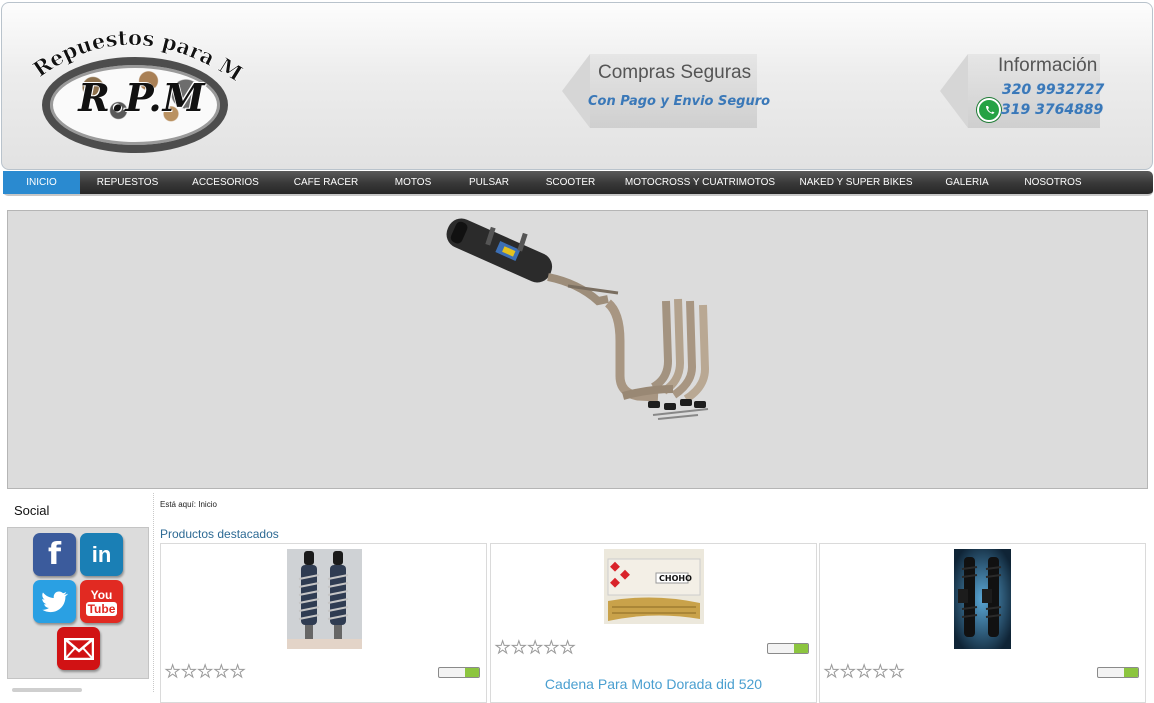  I want to click on sidebar-next-module, so click(47, 690).